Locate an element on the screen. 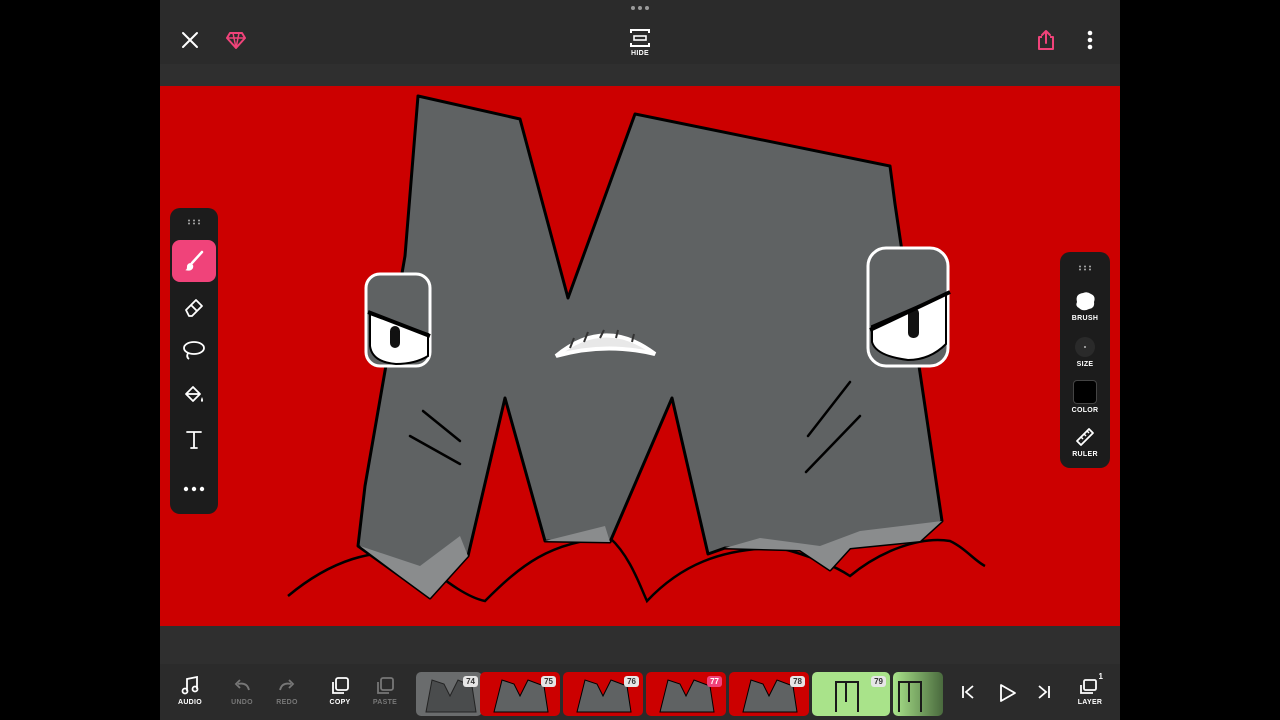 The height and width of the screenshot is (720, 1280). premium-button is located at coordinates (236, 40).